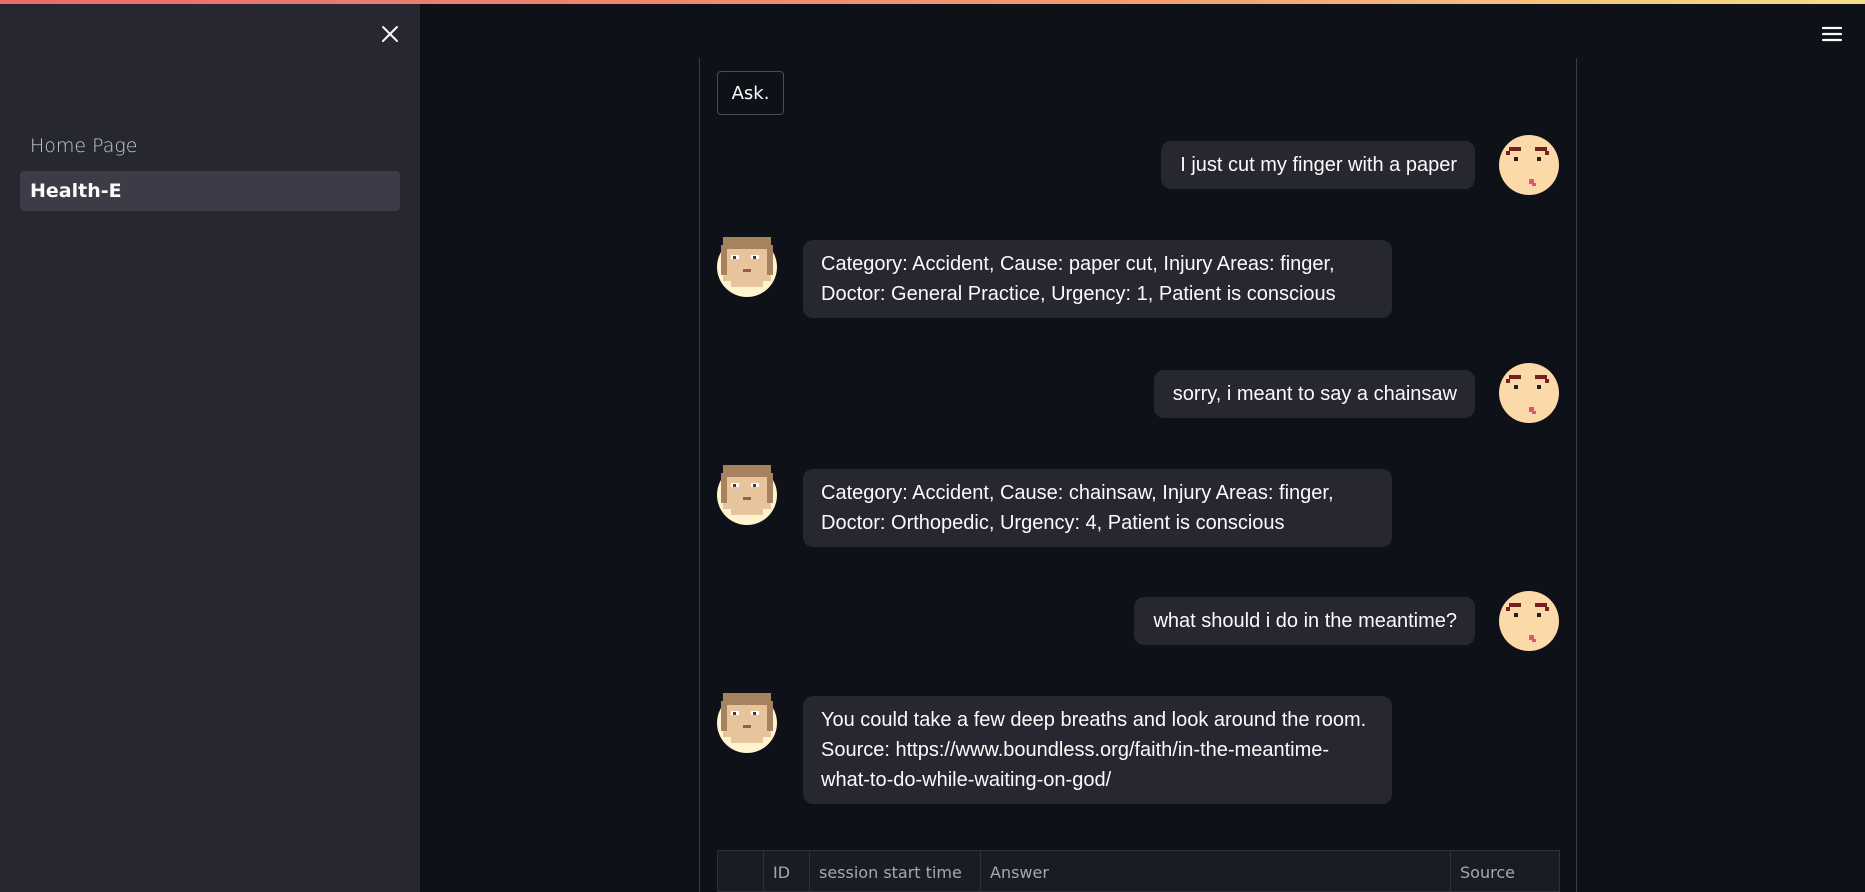  Describe the element at coordinates (741, 871) in the screenshot. I see `column-header-index` at that location.